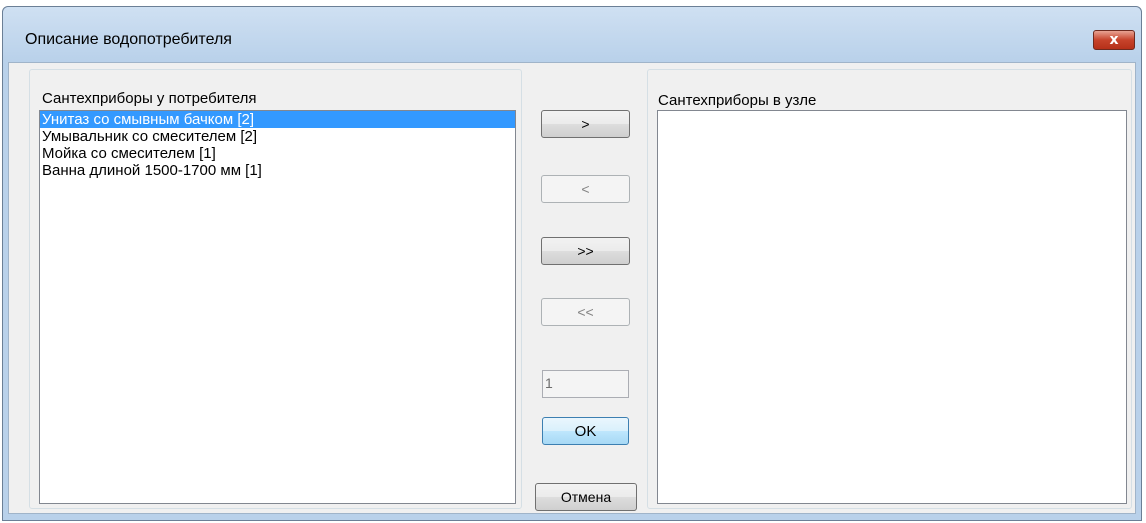  What do you see at coordinates (585, 251) in the screenshot?
I see `move-all-right-button: >>` at bounding box center [585, 251].